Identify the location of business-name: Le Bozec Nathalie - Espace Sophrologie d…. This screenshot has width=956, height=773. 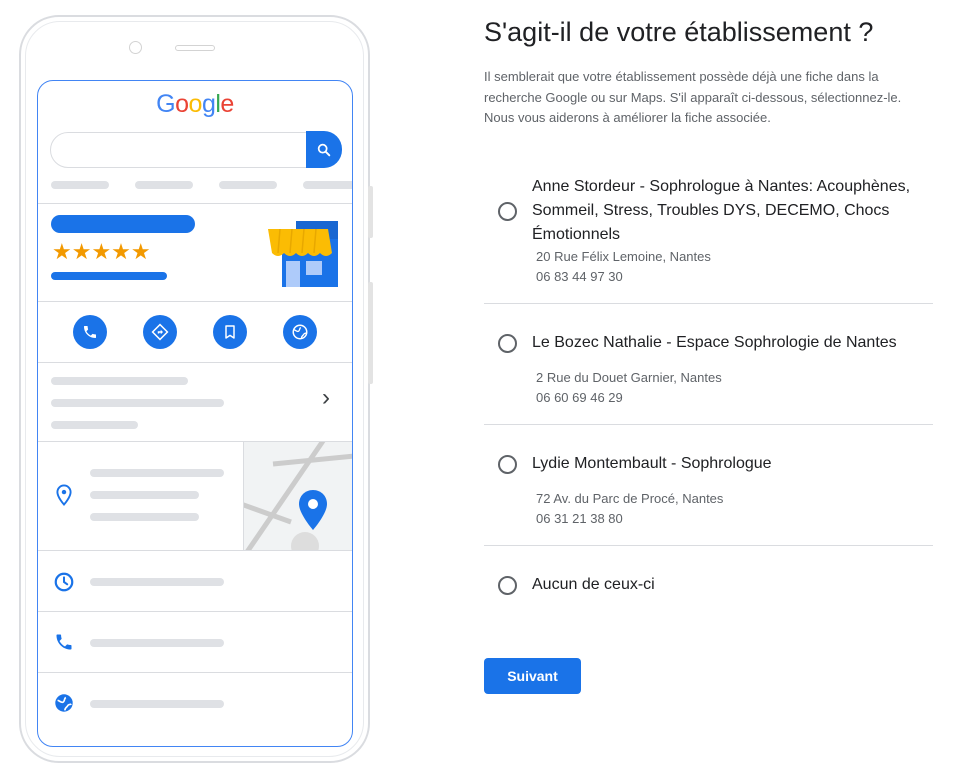
(714, 342).